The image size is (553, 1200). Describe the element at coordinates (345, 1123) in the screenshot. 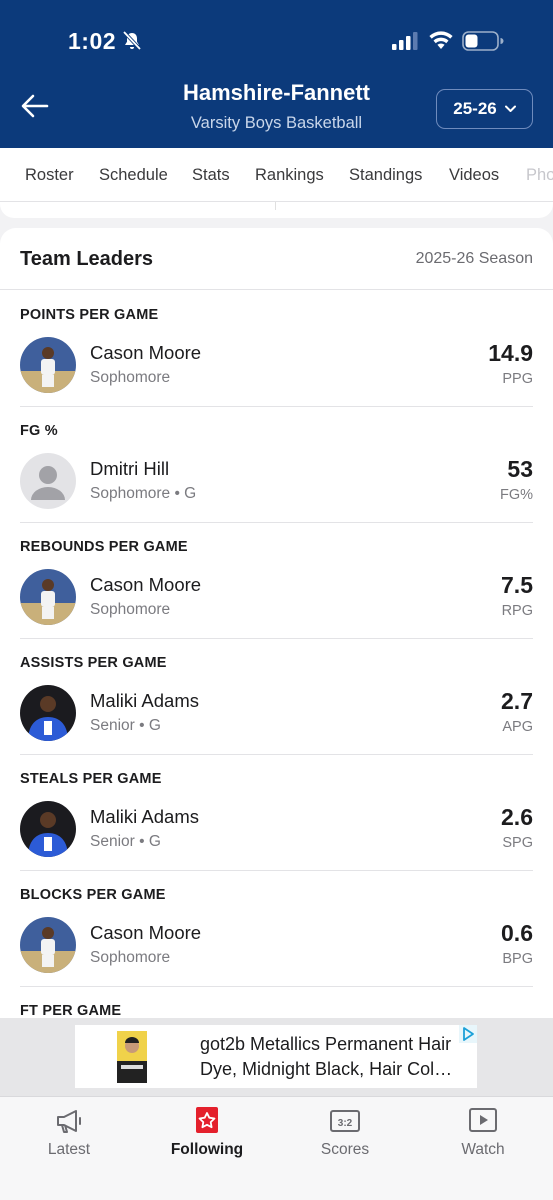

I see `svg-text: 3:2` at that location.